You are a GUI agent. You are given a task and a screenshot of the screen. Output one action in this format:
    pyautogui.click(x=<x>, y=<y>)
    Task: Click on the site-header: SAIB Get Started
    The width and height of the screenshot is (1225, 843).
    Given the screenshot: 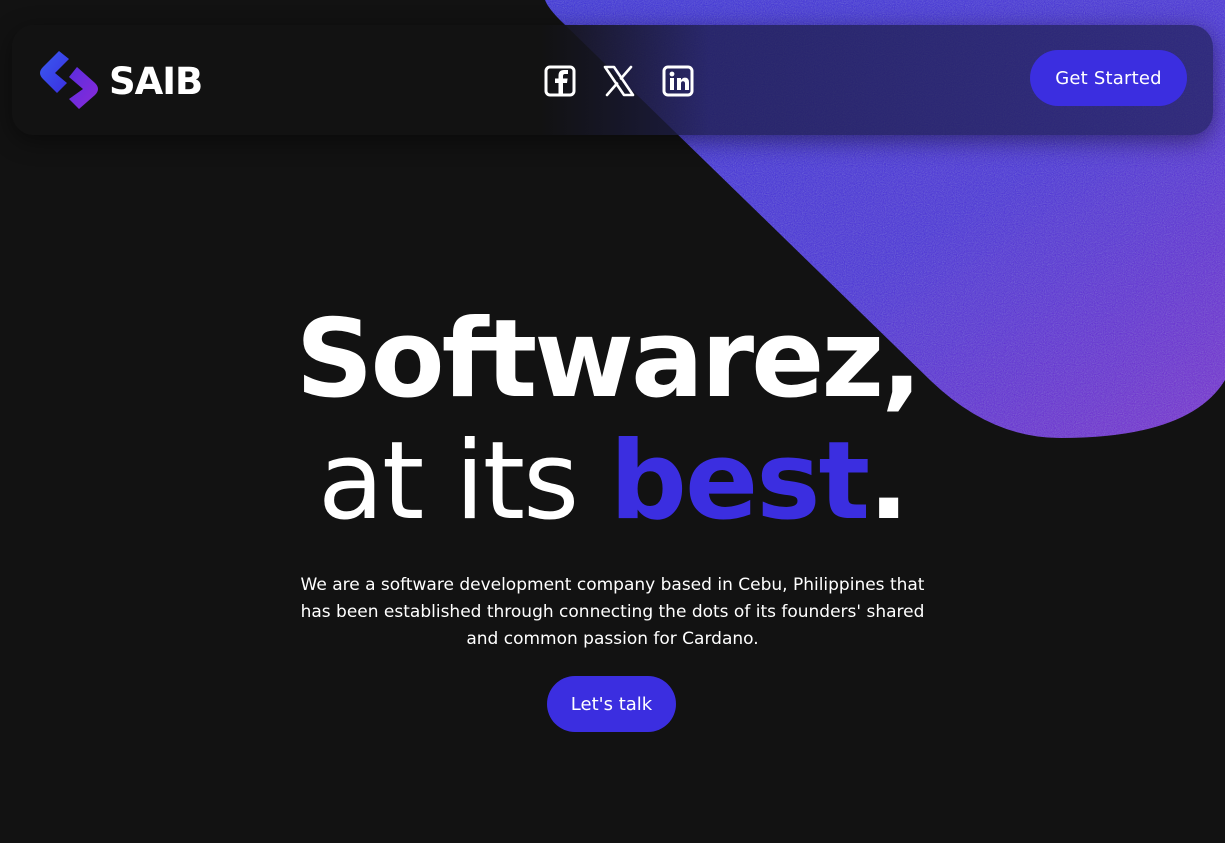 What is the action you would take?
    pyautogui.click(x=612, y=80)
    